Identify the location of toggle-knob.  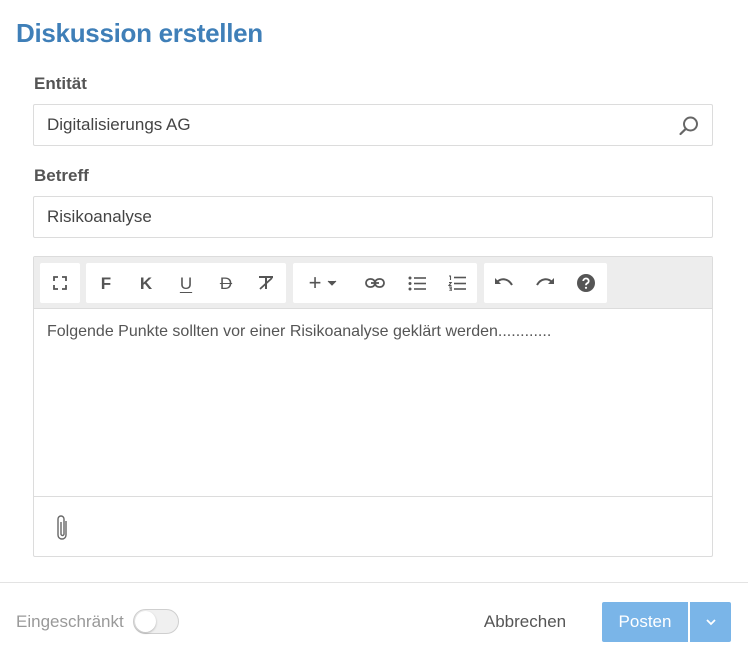
(145, 621).